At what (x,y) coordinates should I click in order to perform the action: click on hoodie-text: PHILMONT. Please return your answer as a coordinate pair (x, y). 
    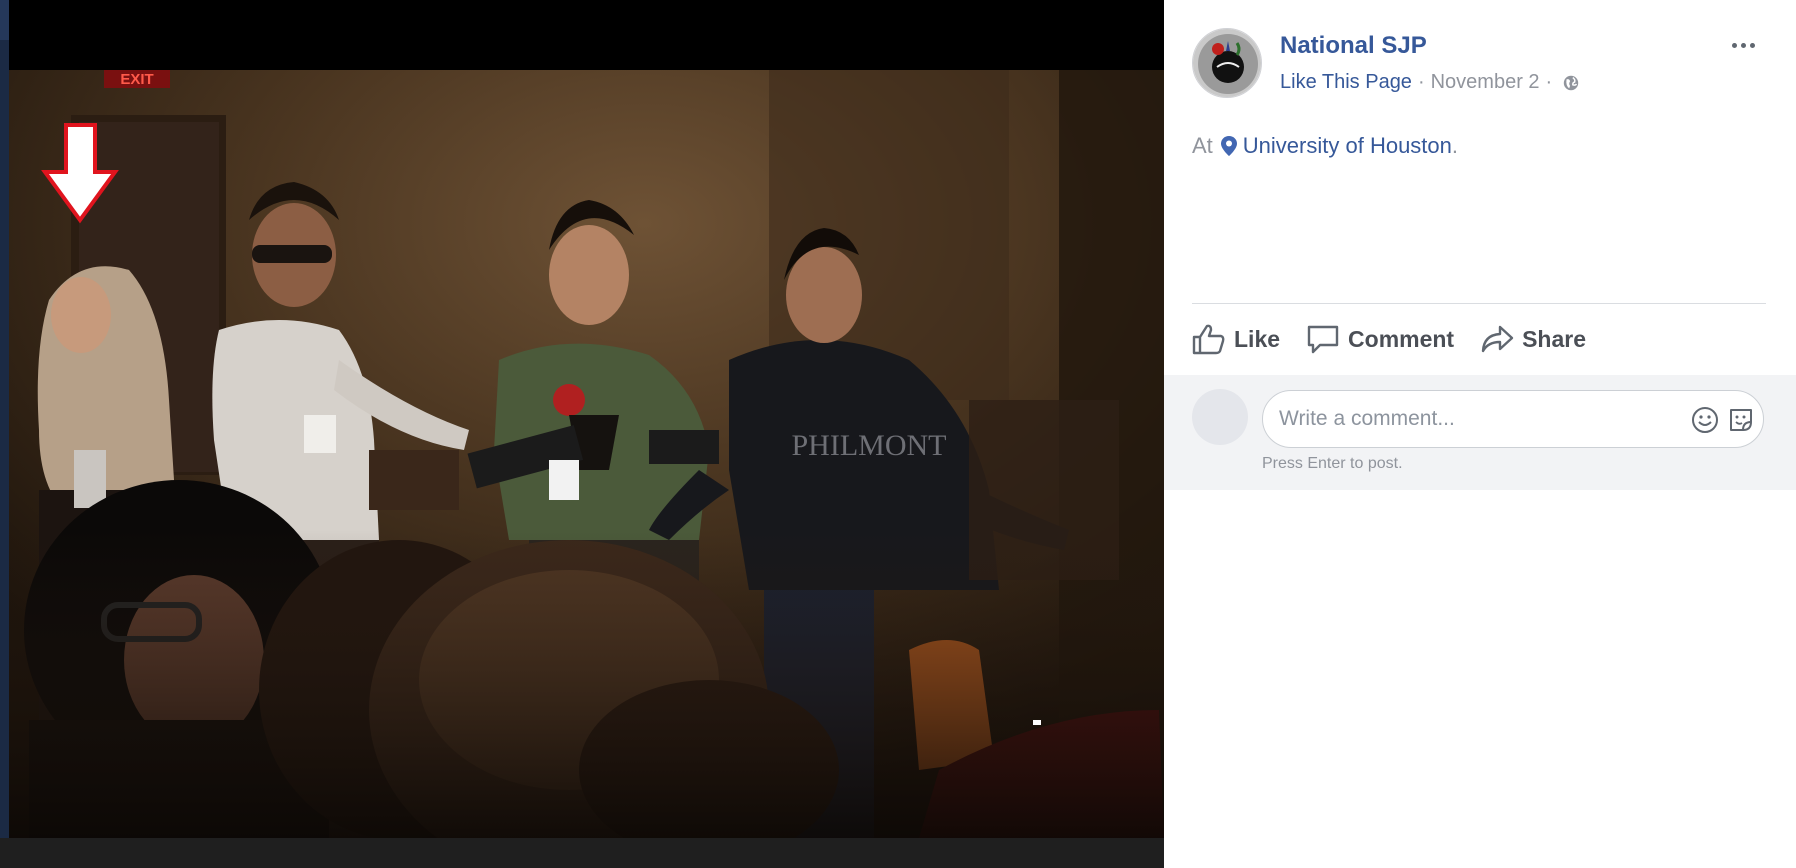
    Looking at the image, I should click on (869, 445).